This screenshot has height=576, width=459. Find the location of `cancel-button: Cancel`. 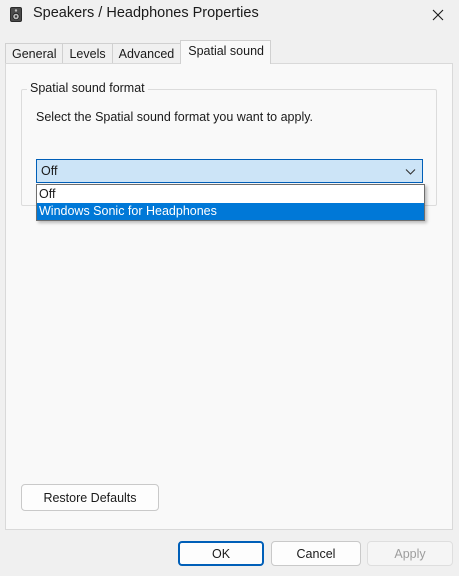

cancel-button: Cancel is located at coordinates (316, 553).